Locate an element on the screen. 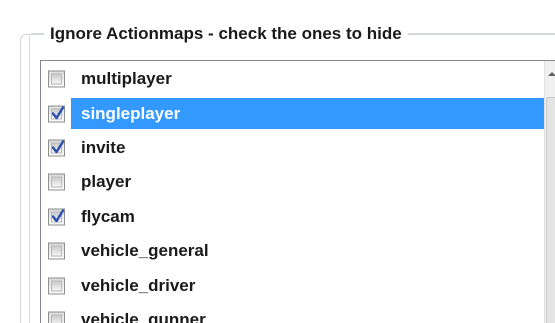 The width and height of the screenshot is (555, 323). item-label-area: vehicle_gunner is located at coordinates (307, 314).